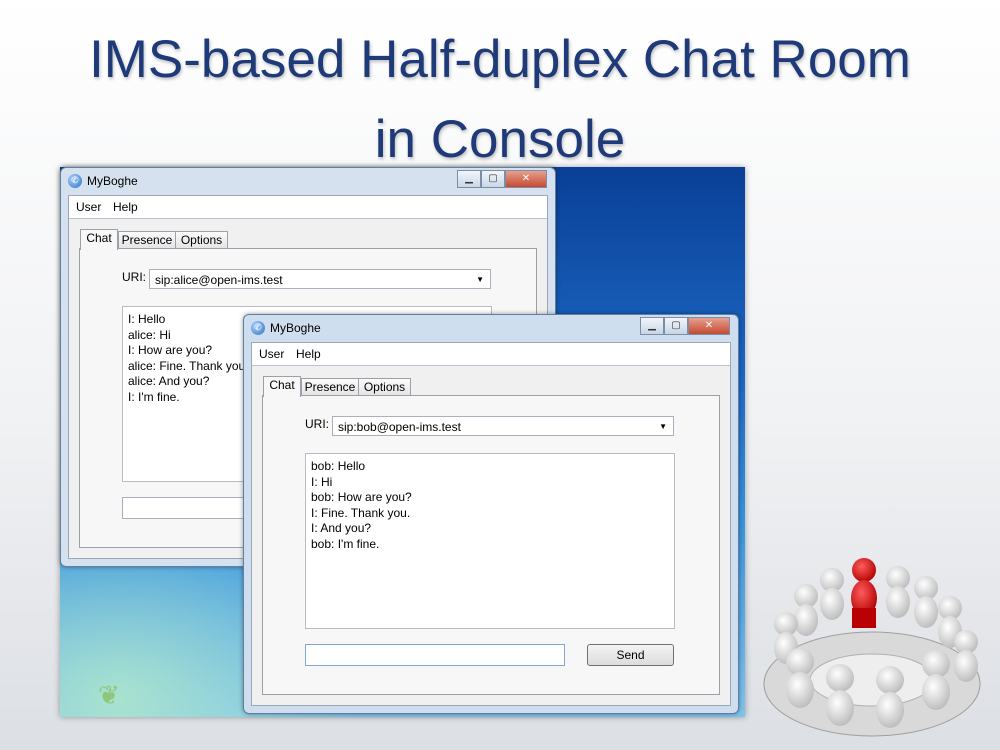  Describe the element at coordinates (630, 655) in the screenshot. I see `send-button: Send` at that location.